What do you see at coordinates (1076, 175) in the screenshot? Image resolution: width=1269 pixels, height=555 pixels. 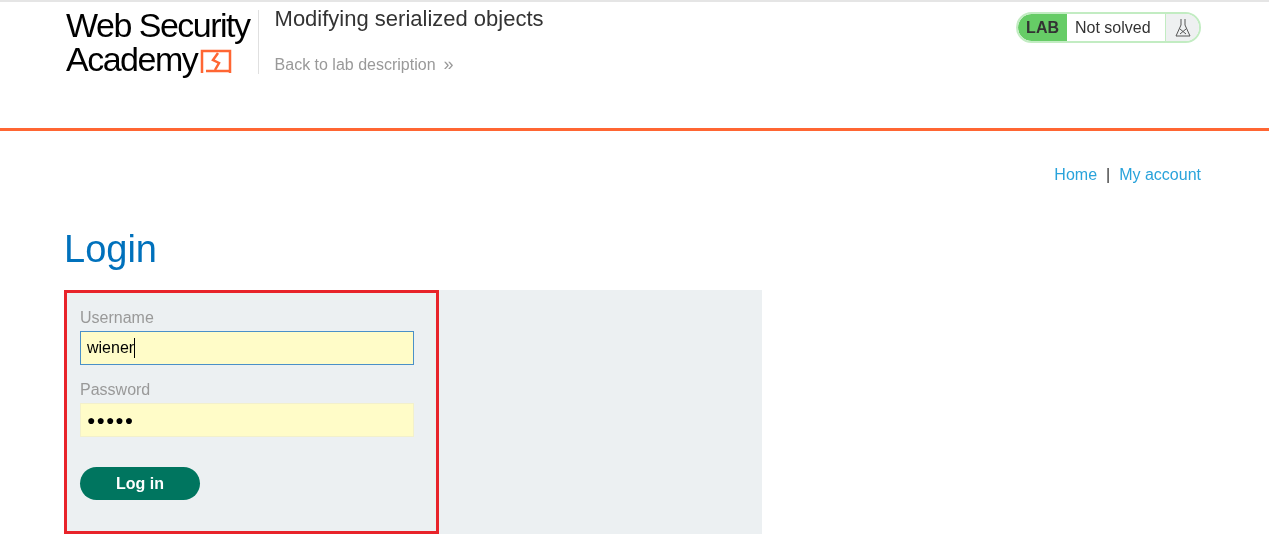 I see `nav-link: Home` at bounding box center [1076, 175].